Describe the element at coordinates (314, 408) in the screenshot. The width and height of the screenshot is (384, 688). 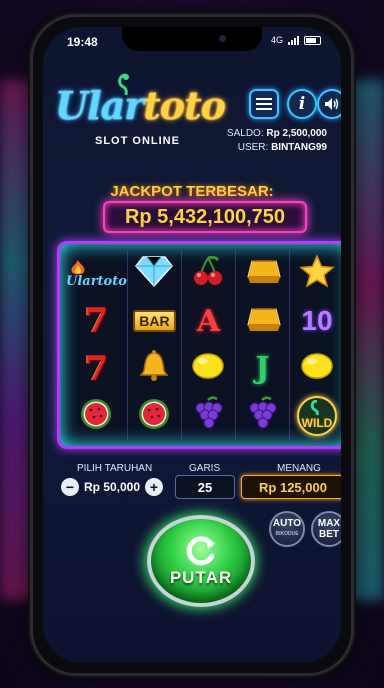
I see `snake-icon` at that location.